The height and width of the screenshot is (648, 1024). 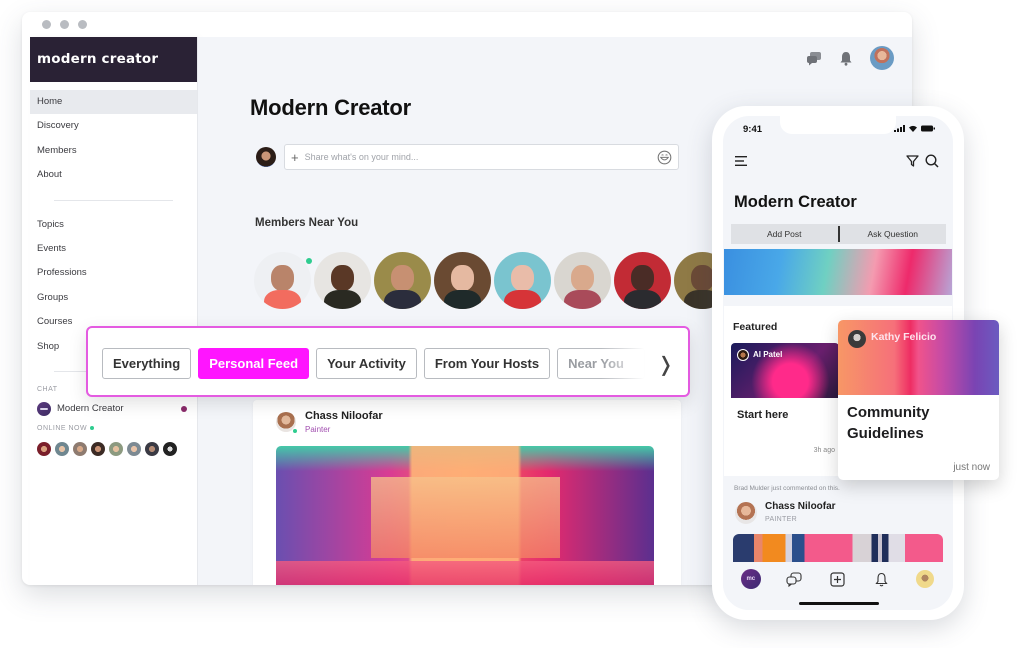 I want to click on sidebar-item-home: Home, so click(x=113, y=102).